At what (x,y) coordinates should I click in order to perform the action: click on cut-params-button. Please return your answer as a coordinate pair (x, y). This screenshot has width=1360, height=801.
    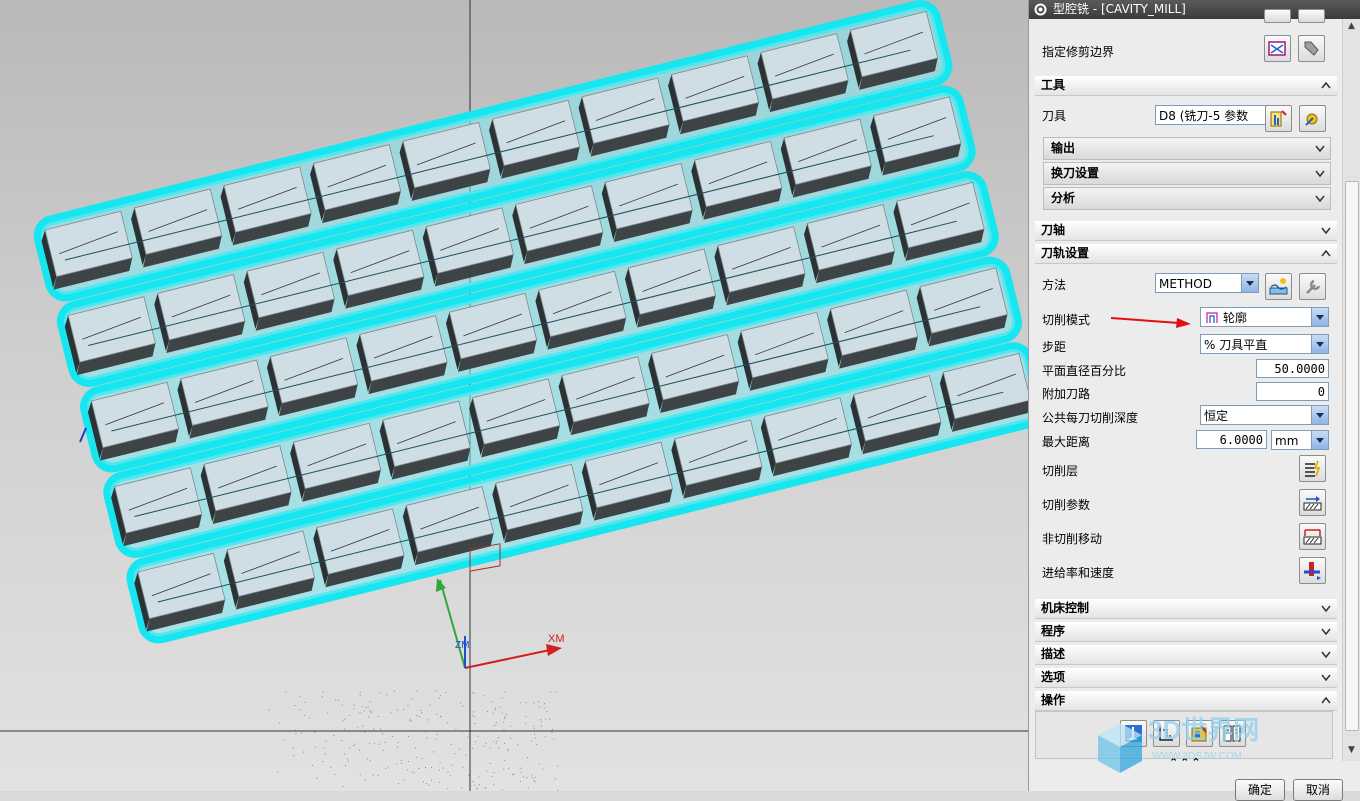
    Looking at the image, I should click on (1312, 502).